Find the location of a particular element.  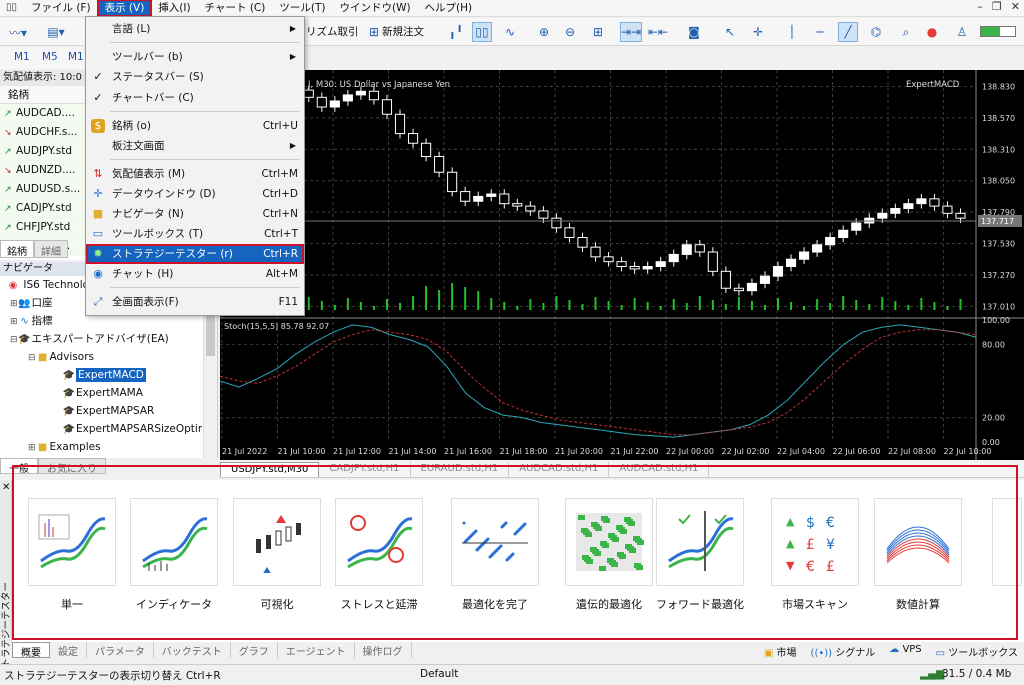

close-icon: ✕ is located at coordinates (1015, 6).